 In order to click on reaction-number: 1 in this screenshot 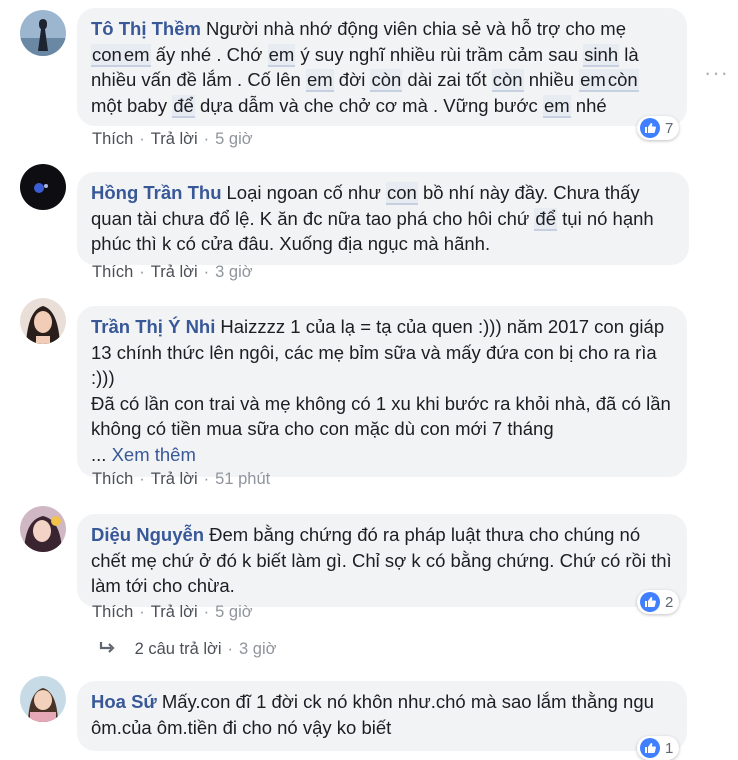, I will do `click(669, 748)`.